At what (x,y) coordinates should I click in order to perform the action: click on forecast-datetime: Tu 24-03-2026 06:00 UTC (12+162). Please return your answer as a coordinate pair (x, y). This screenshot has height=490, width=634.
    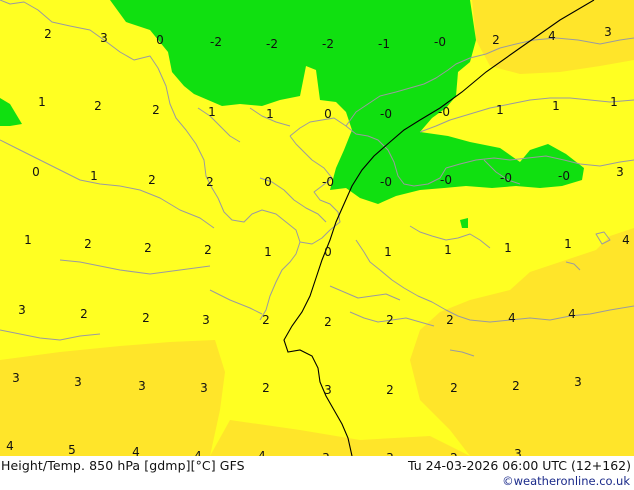
    Looking at the image, I should click on (519, 465).